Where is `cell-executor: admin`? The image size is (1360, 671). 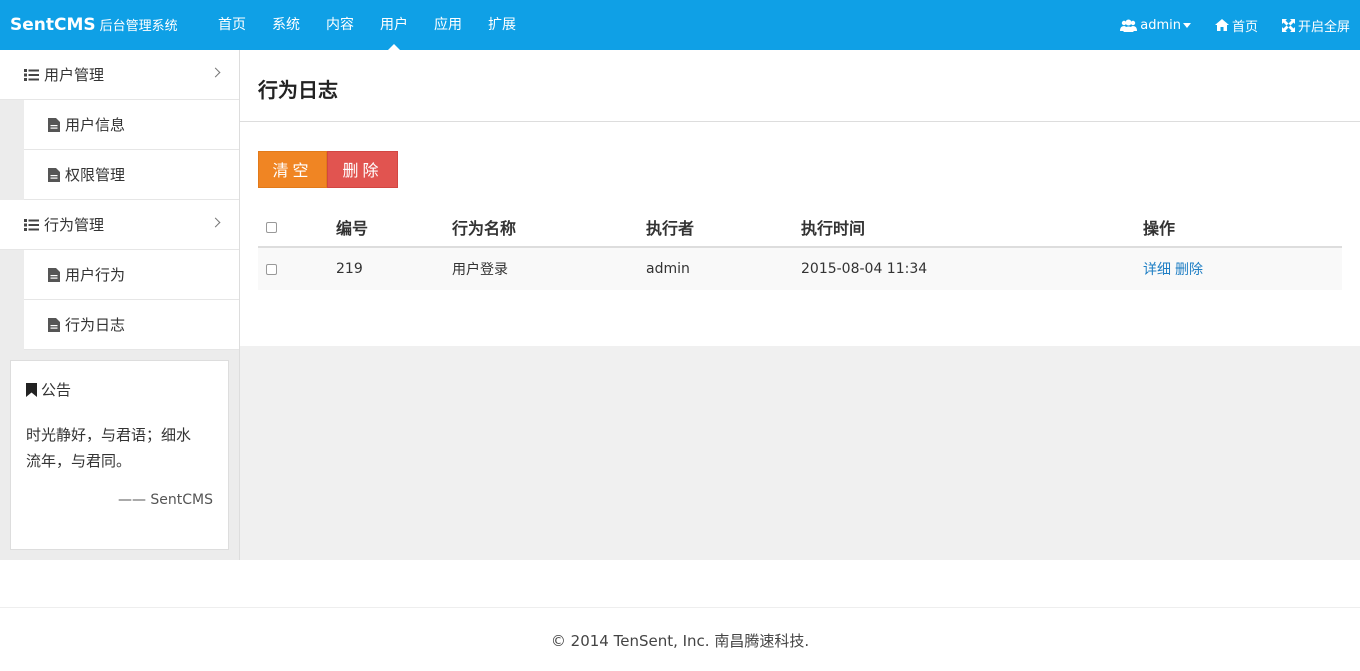
cell-executor: admin is located at coordinates (668, 269).